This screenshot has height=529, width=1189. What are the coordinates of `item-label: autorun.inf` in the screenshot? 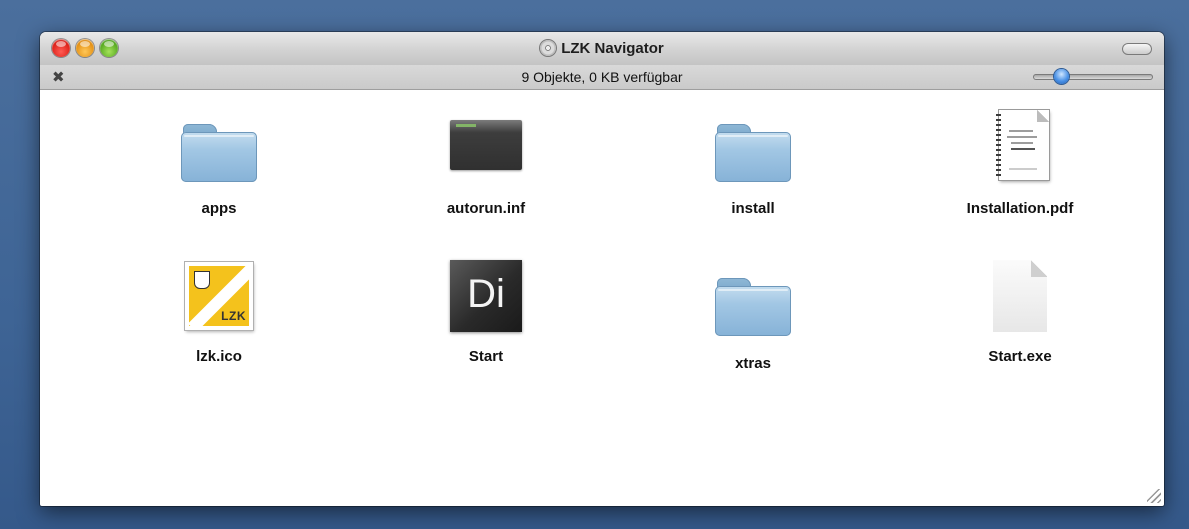 It's located at (486, 208).